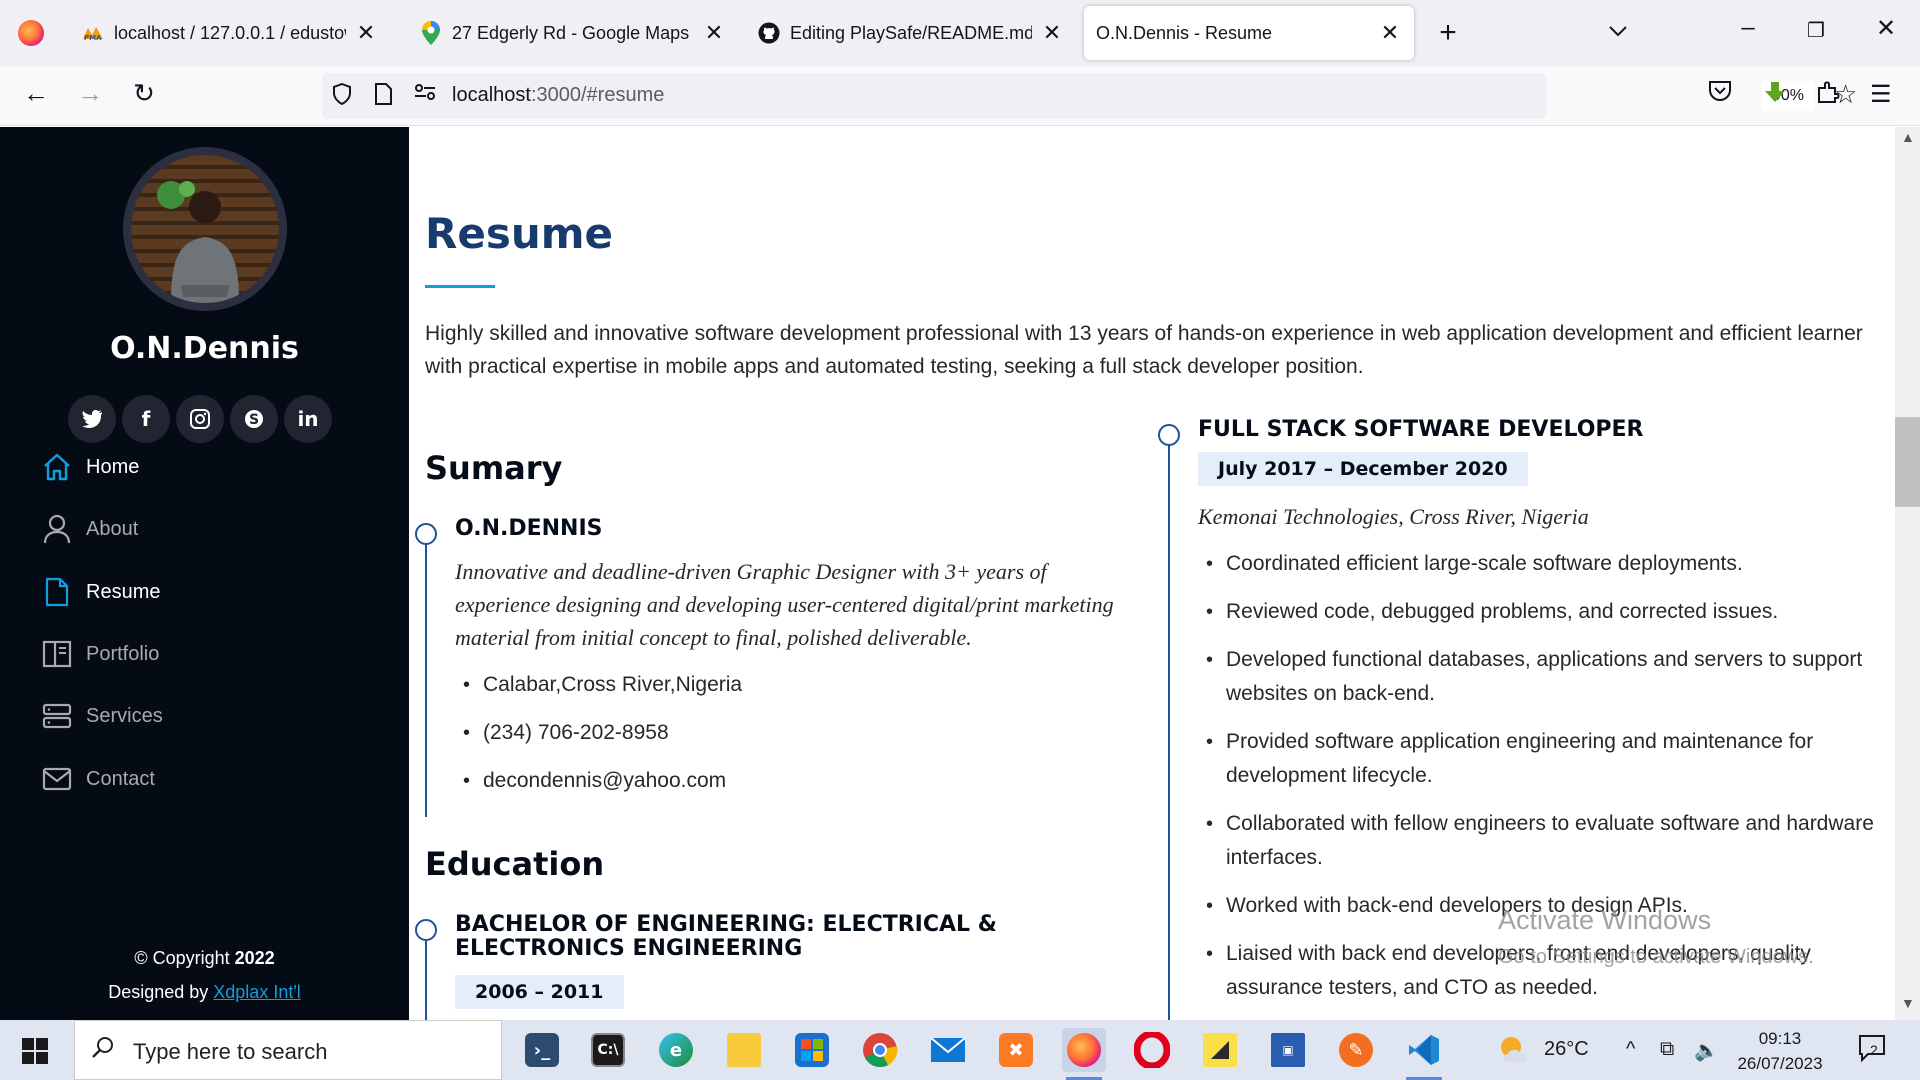 The width and height of the screenshot is (1920, 1080). What do you see at coordinates (1089, 96) in the screenshot?
I see `address-bar: localhost:3000/#resume 90% ☆` at bounding box center [1089, 96].